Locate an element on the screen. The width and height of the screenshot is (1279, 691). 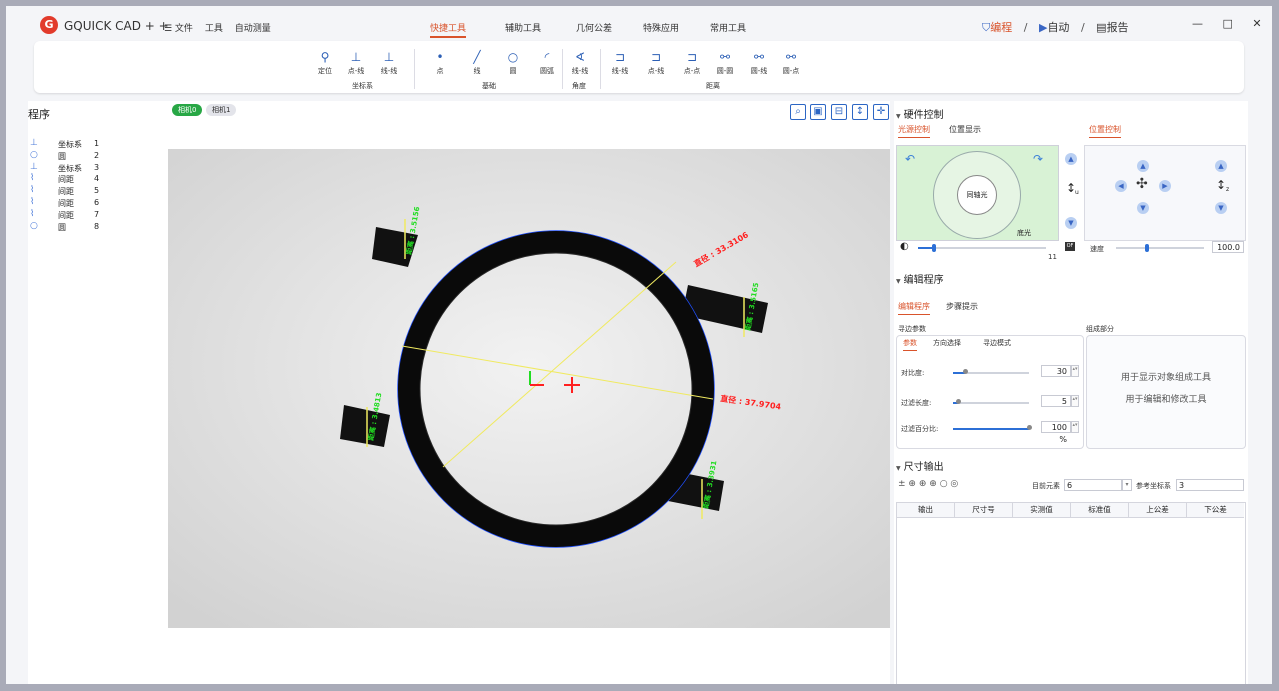
image-icon: ▣ is located at coordinates (818, 112).